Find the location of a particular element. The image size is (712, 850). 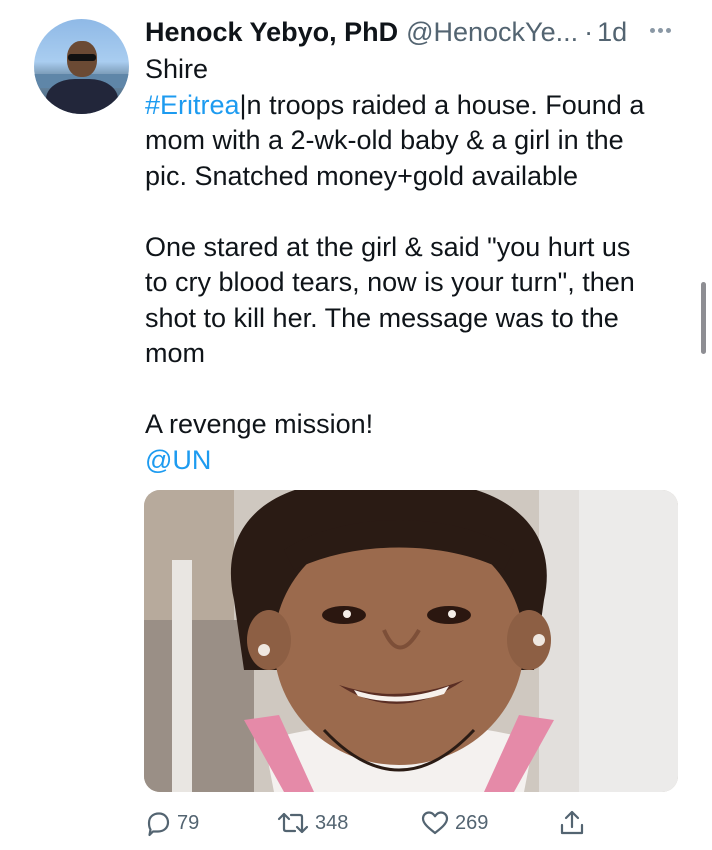

like-button: 269 is located at coordinates (454, 823).